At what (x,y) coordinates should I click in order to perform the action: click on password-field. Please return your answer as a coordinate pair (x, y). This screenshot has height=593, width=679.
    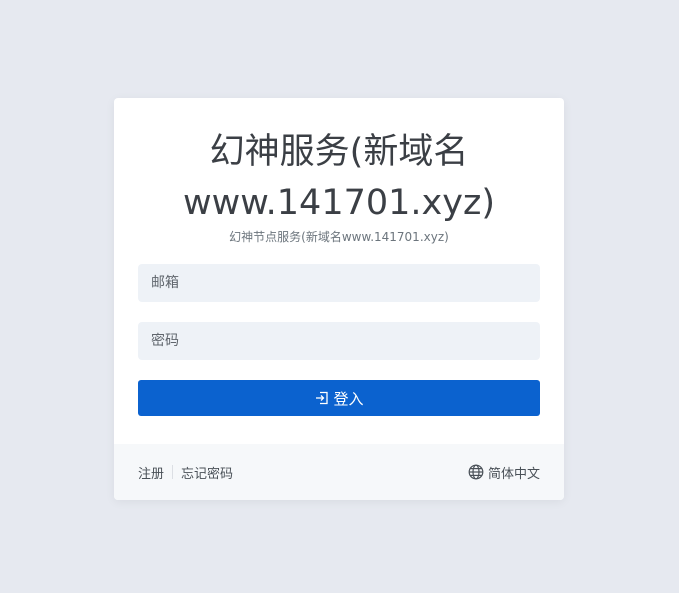
    Looking at the image, I should click on (339, 341).